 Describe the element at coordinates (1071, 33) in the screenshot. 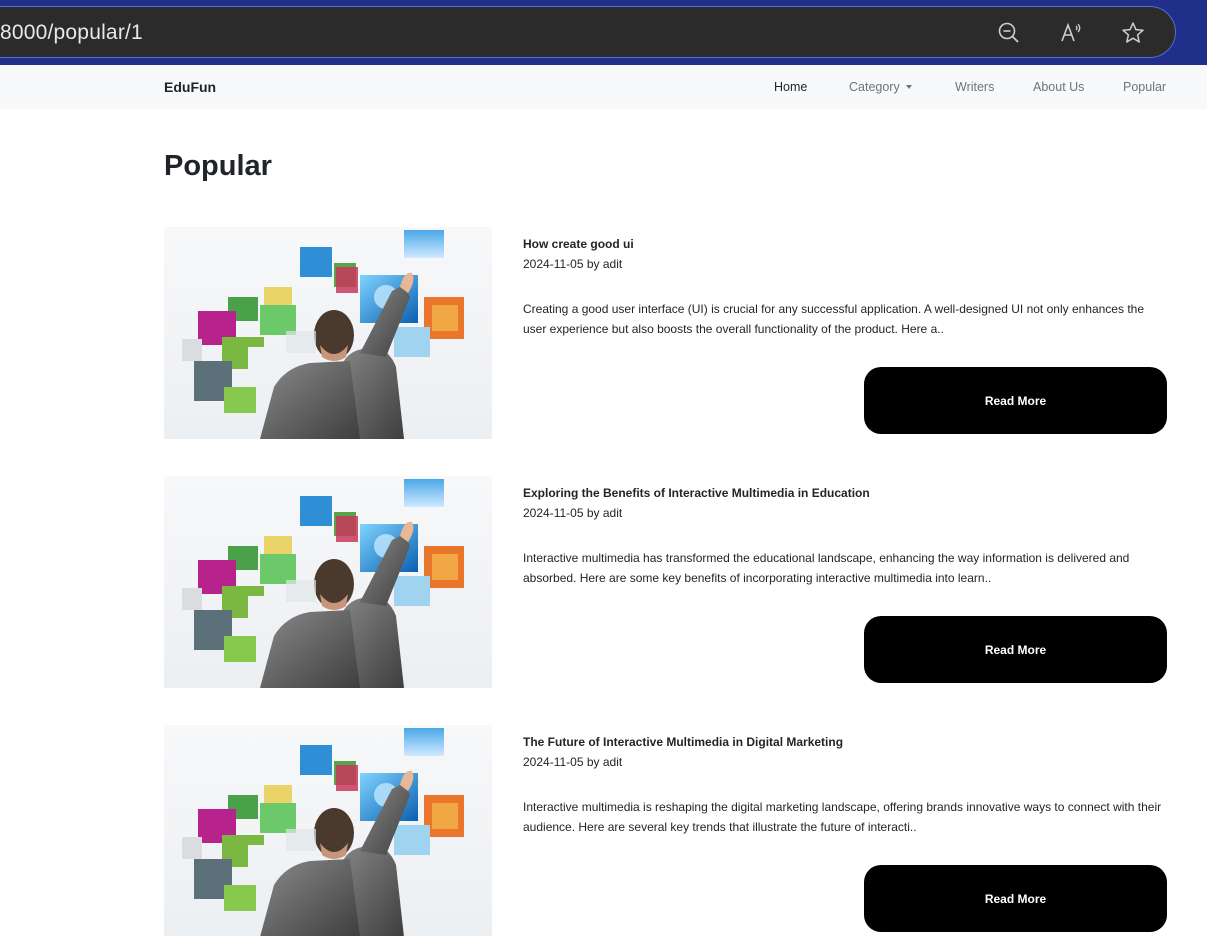

I see `read-aloud-icon` at that location.